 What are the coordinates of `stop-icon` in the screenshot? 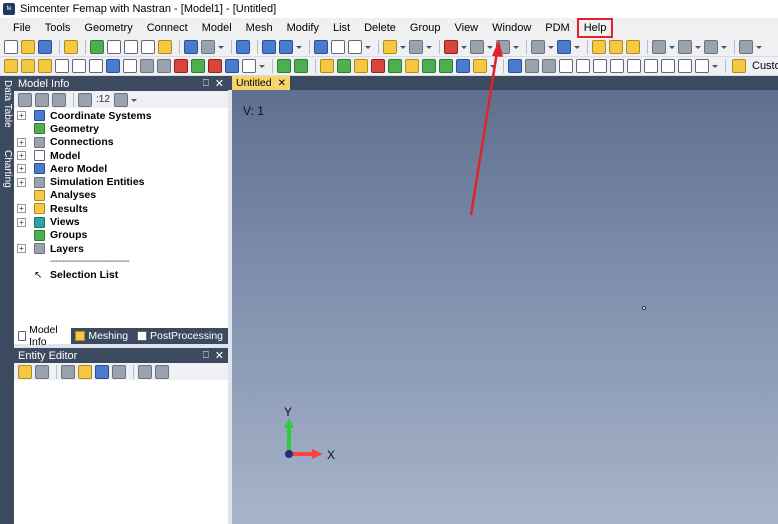 It's located at (746, 47).